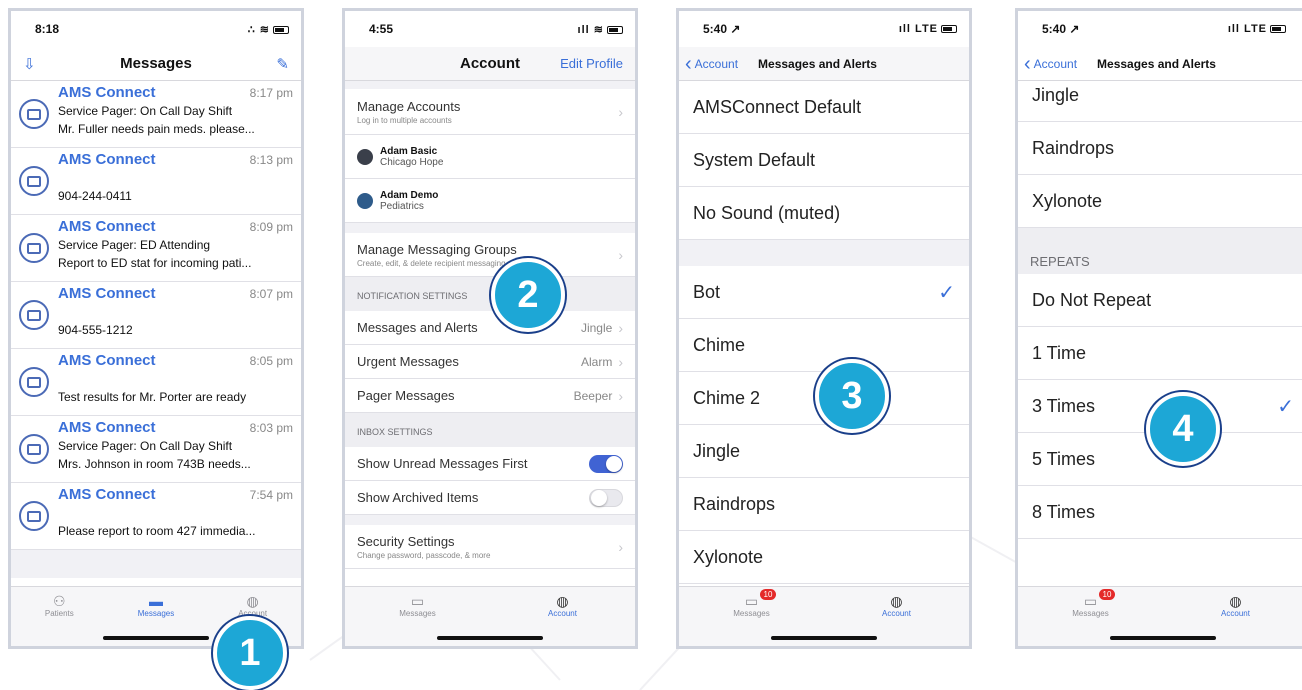  I want to click on notification-setting-row: Pager Messages Beeper ›, so click(490, 396).